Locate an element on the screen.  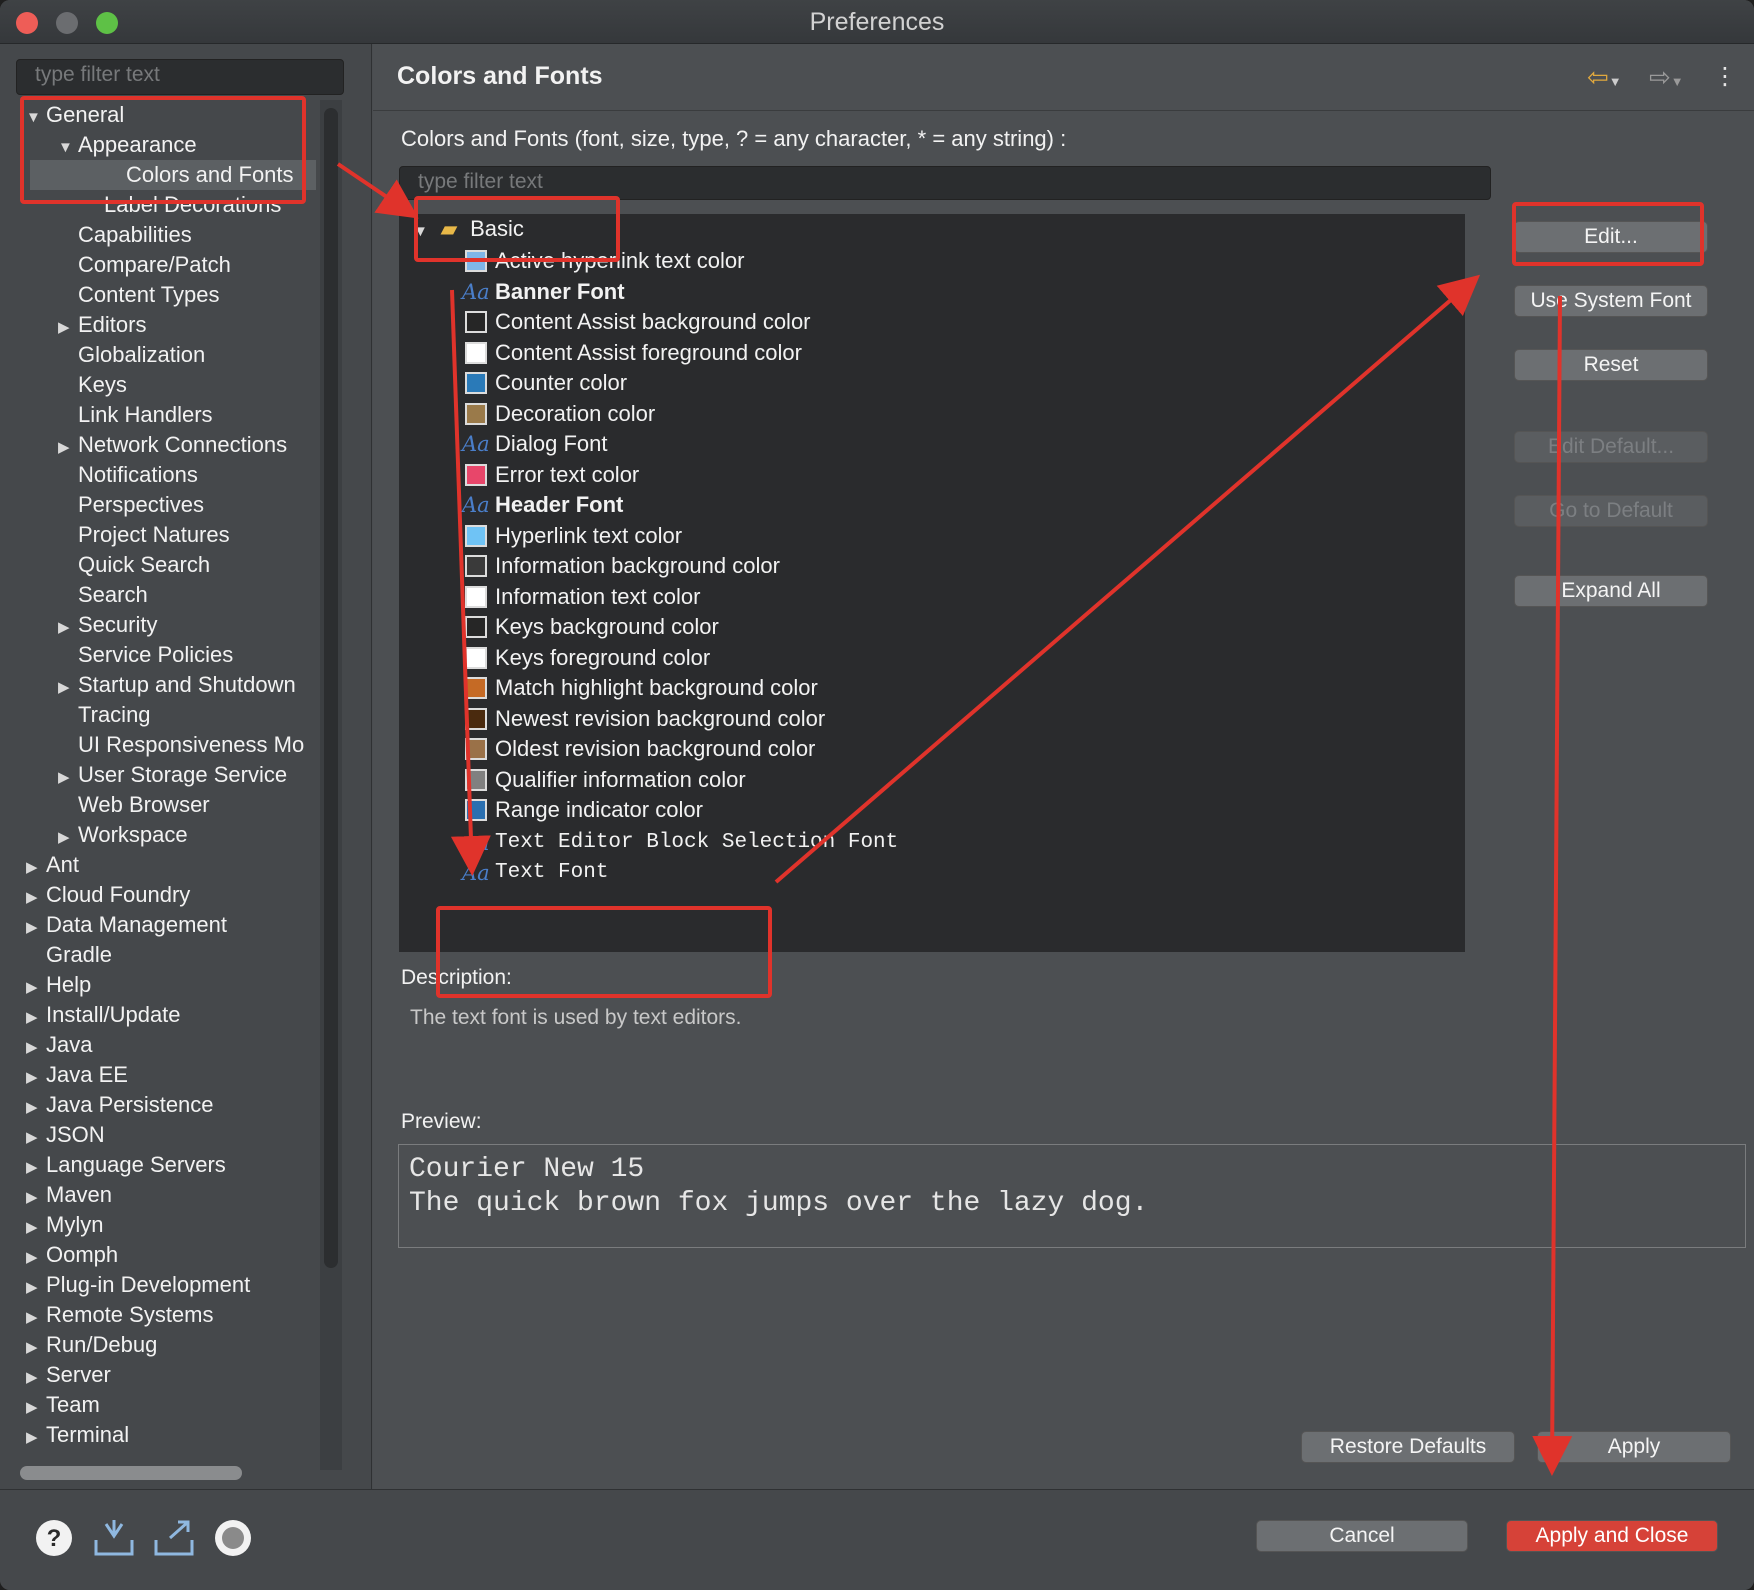
tree-node: ▶ Network Connections is located at coordinates (151, 445).